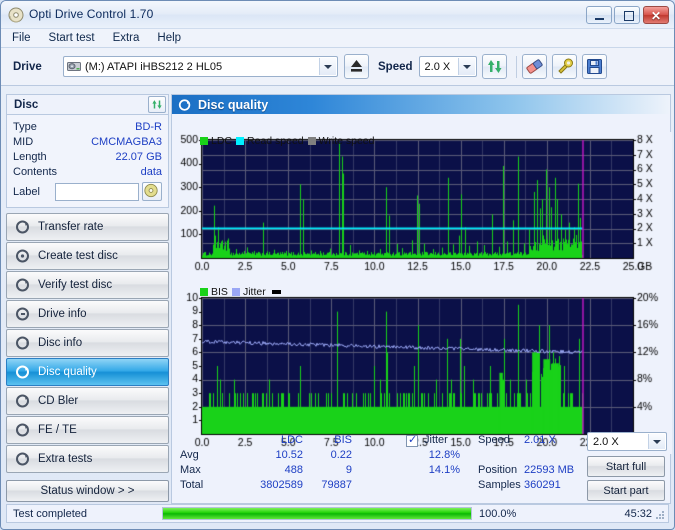 This screenshot has height=530, width=675. Describe the element at coordinates (594, 66) in the screenshot. I see `save-button` at that location.